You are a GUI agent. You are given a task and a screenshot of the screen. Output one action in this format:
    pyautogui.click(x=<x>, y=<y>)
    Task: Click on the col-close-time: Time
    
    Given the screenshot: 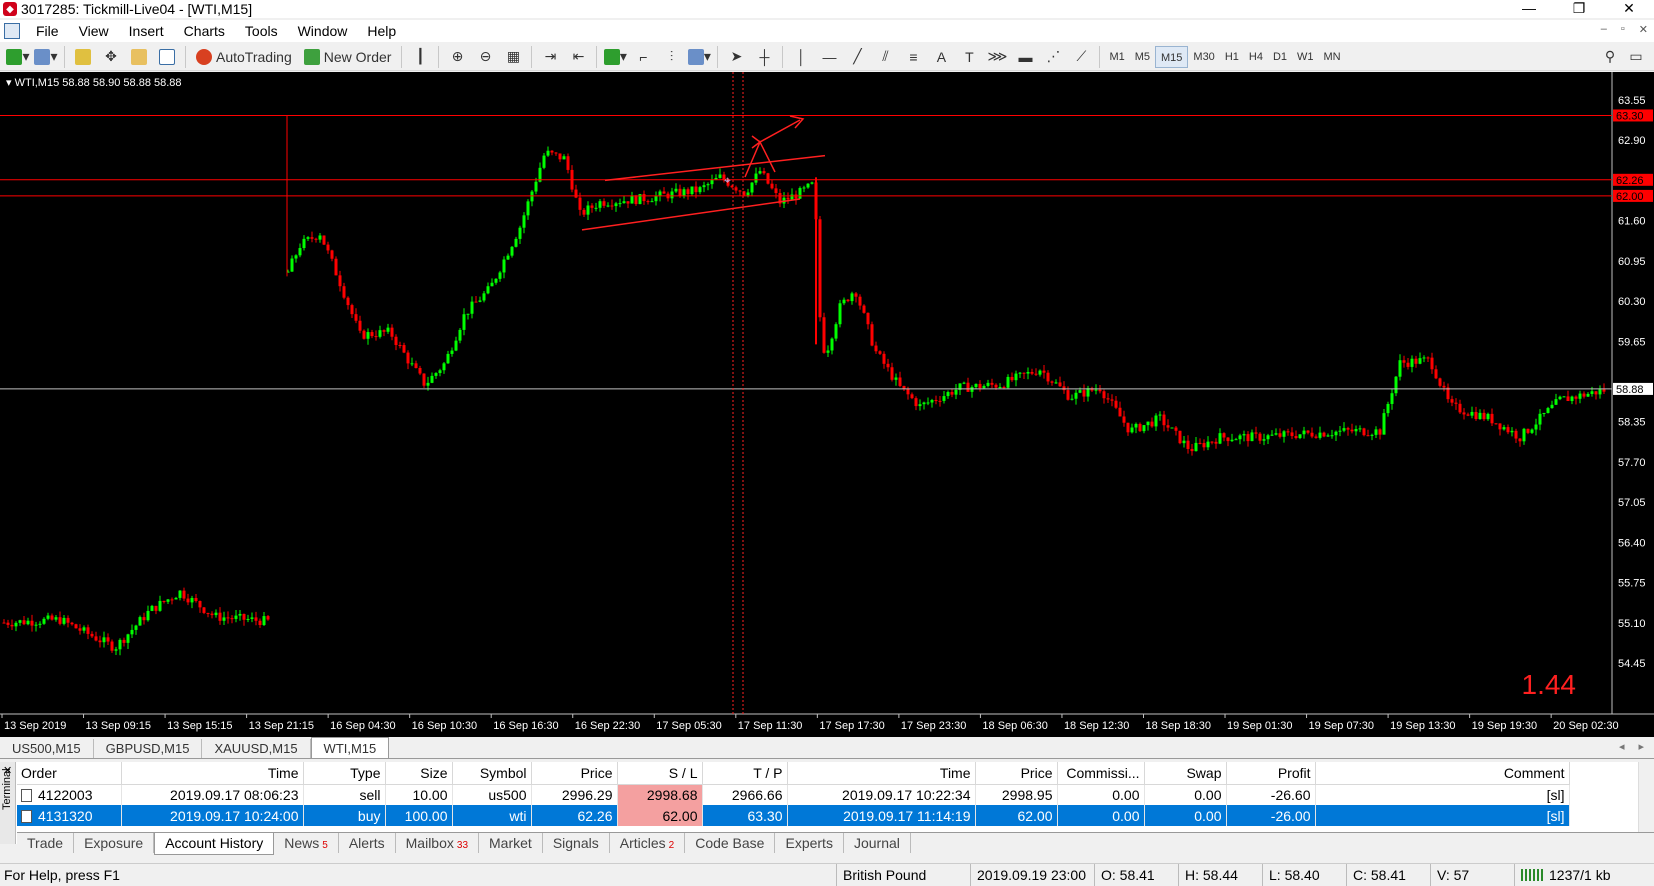 What is the action you would take?
    pyautogui.click(x=881, y=773)
    